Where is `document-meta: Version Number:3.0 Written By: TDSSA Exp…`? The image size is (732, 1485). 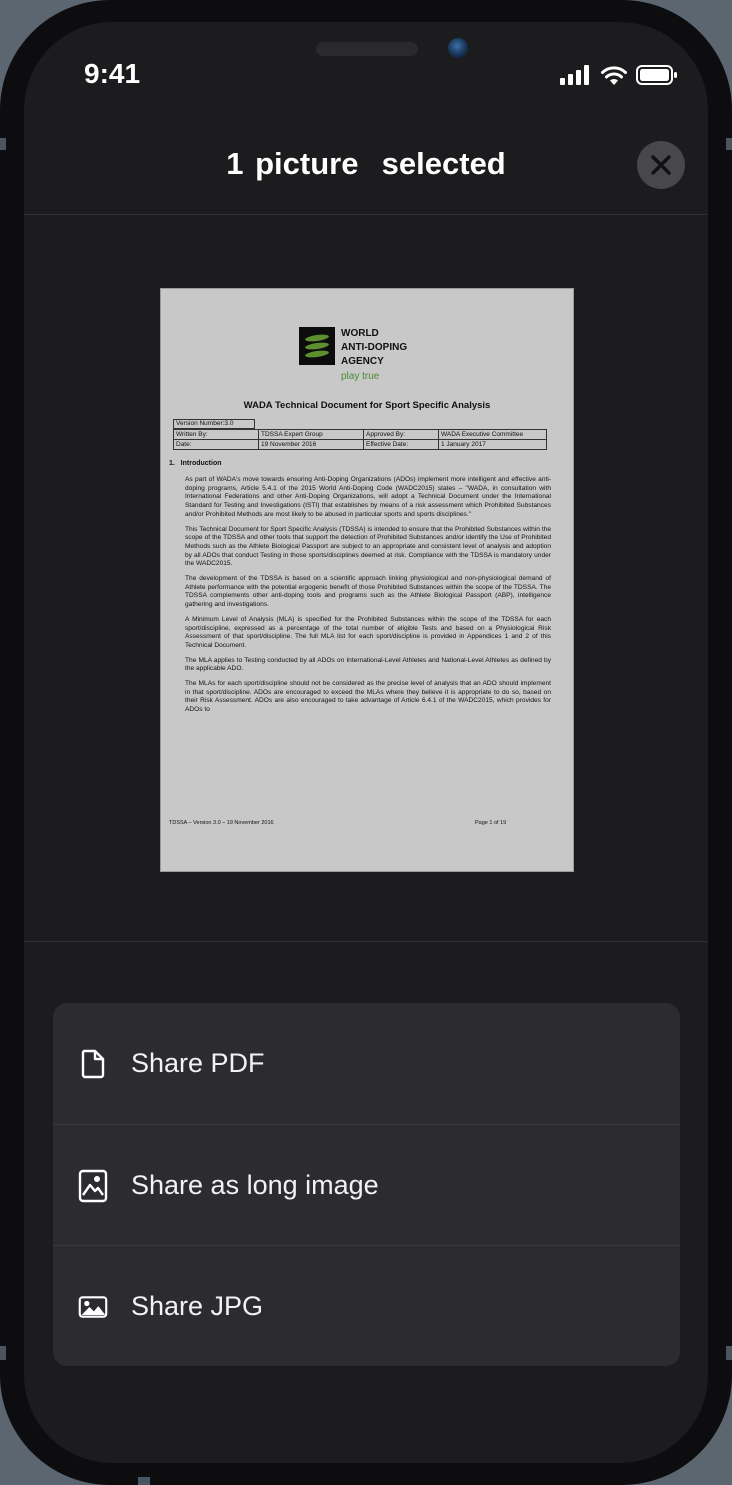
document-meta: Version Number:3.0 Written By: TDSSA Exp… is located at coordinates (360, 434).